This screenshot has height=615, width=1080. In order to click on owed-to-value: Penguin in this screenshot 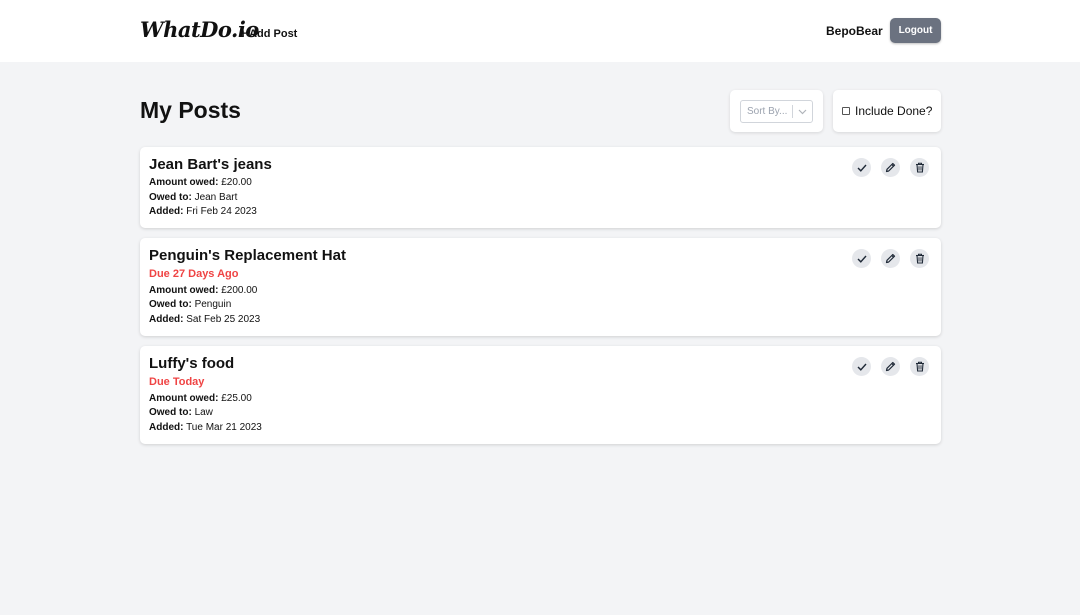, I will do `click(213, 304)`.